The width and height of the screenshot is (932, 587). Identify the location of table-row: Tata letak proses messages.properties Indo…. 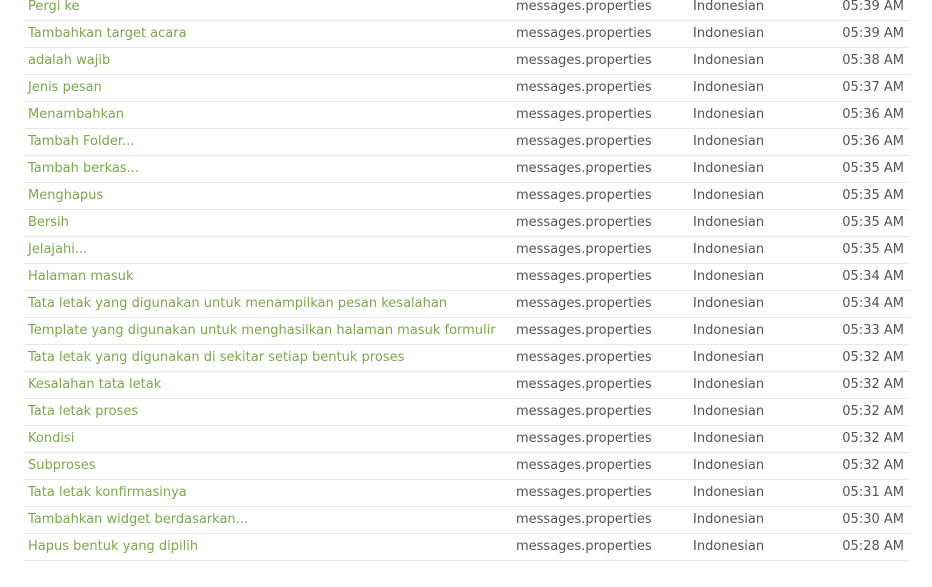
(467, 412).